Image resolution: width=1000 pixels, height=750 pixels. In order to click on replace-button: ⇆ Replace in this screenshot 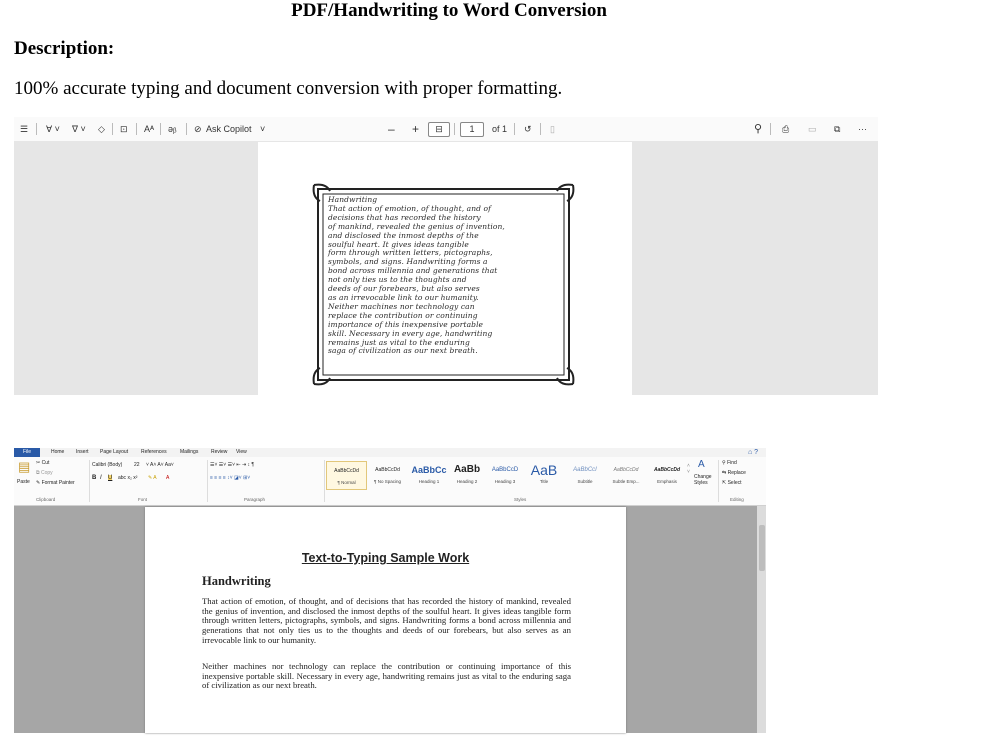, I will do `click(734, 473)`.